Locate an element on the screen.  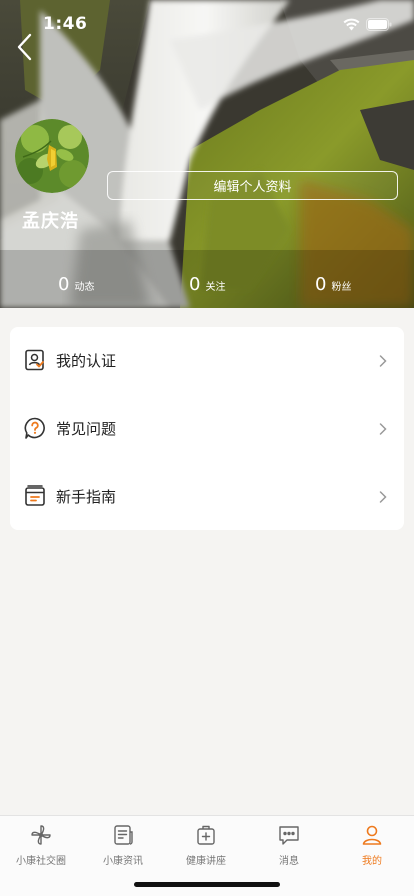
tab-messages: 消息 is located at coordinates (289, 846).